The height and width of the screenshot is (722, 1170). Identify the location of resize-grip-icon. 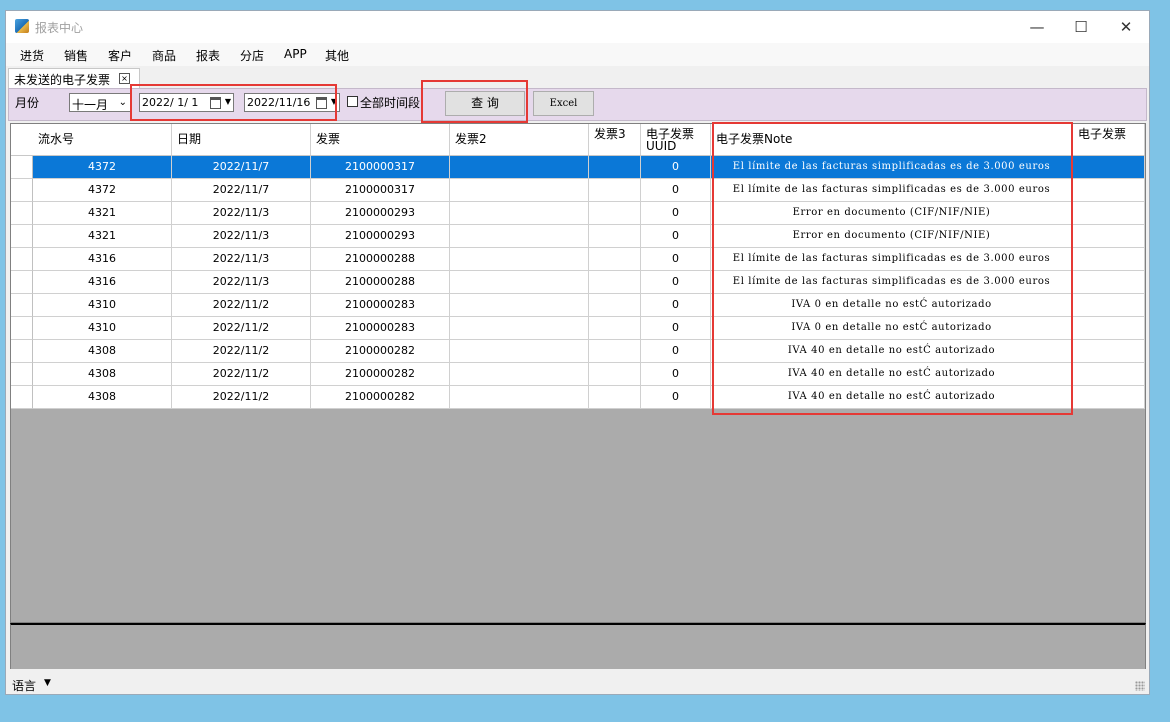
(1140, 686).